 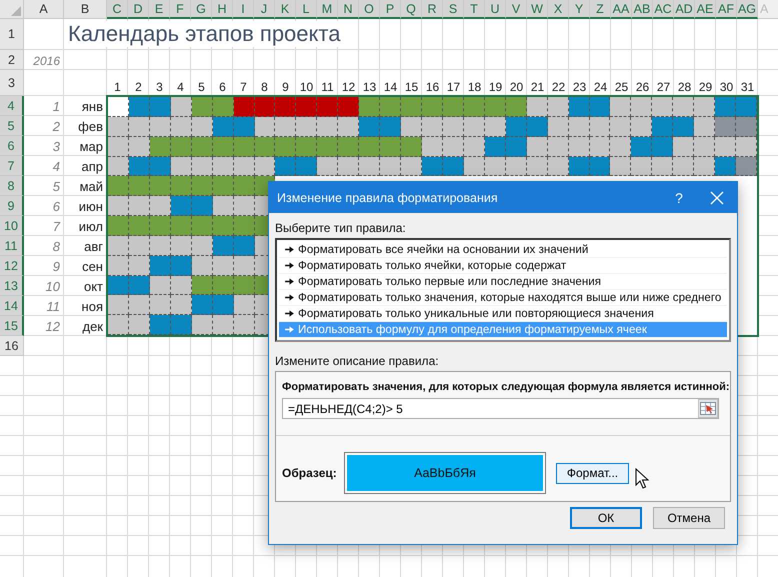 I want to click on column-header: H, so click(x=222, y=9).